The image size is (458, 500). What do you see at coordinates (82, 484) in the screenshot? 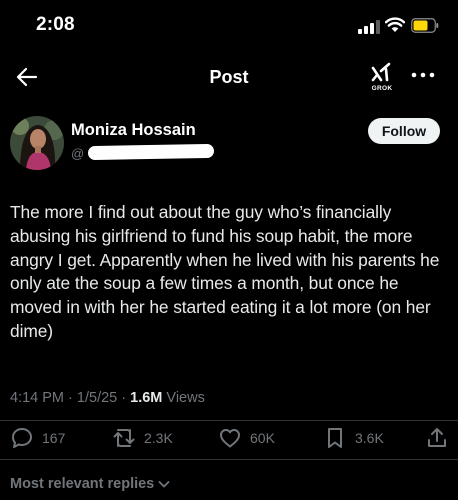
I see `replies-sort-label: Most relevant replies` at bounding box center [82, 484].